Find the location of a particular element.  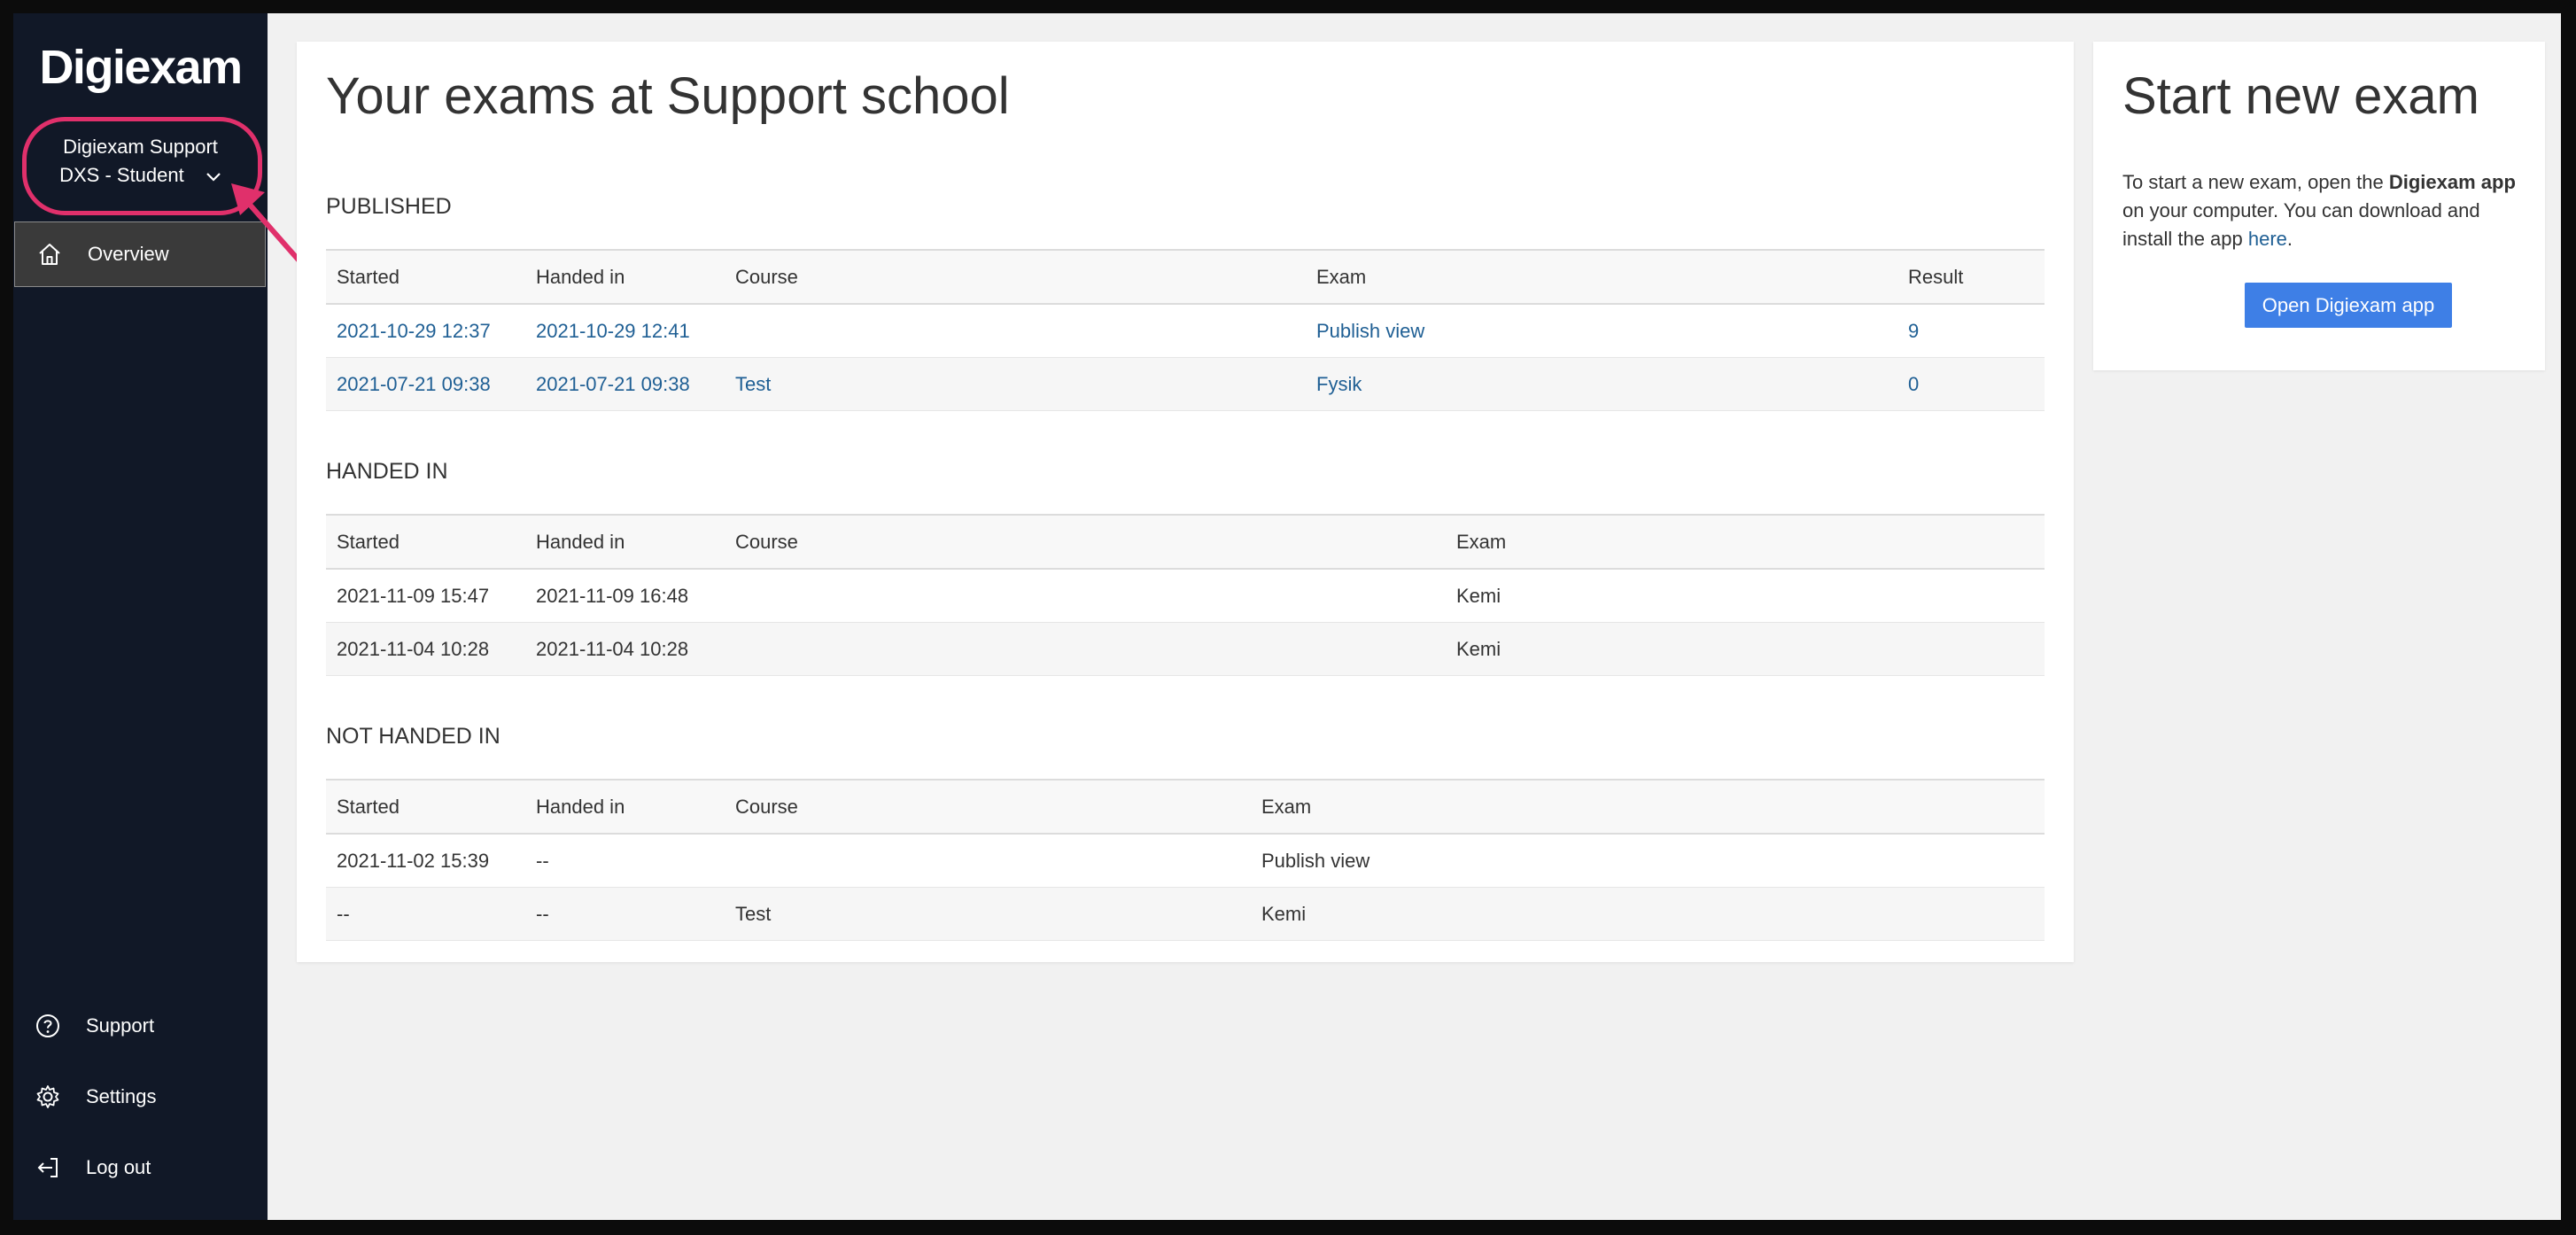

sidebar-item-support: Support is located at coordinates (140, 1025).